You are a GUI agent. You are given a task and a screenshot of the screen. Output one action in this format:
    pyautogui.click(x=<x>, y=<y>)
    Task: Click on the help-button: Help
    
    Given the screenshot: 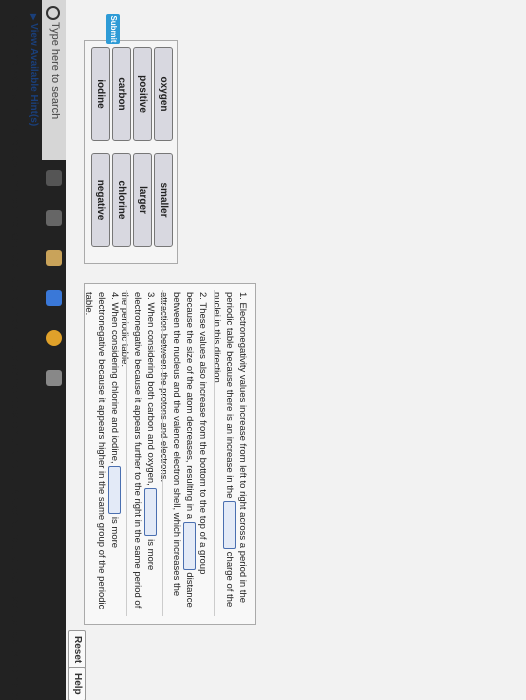 What is the action you would take?
    pyautogui.click(x=77, y=683)
    